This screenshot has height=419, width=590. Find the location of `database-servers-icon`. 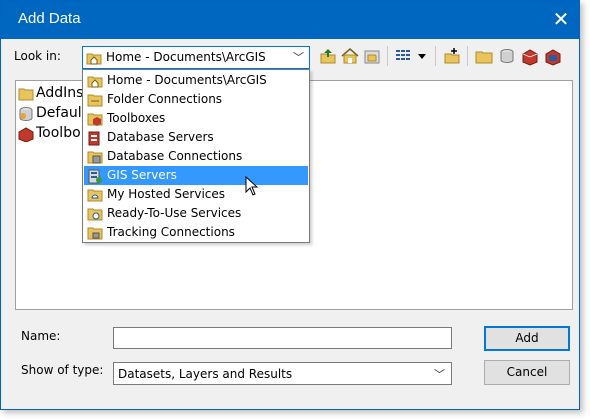

database-servers-icon is located at coordinates (94, 138).